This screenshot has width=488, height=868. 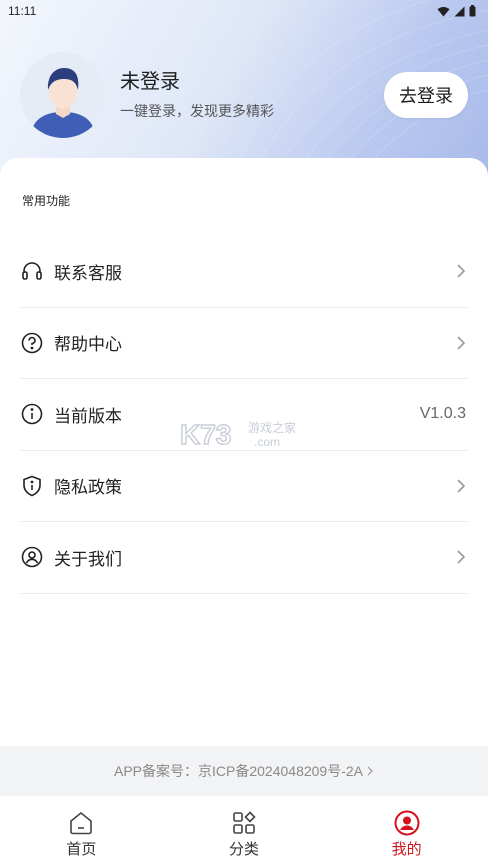 What do you see at coordinates (238, 434) in the screenshot?
I see `k73-watermark-logo: K73 游戏之家 .com` at bounding box center [238, 434].